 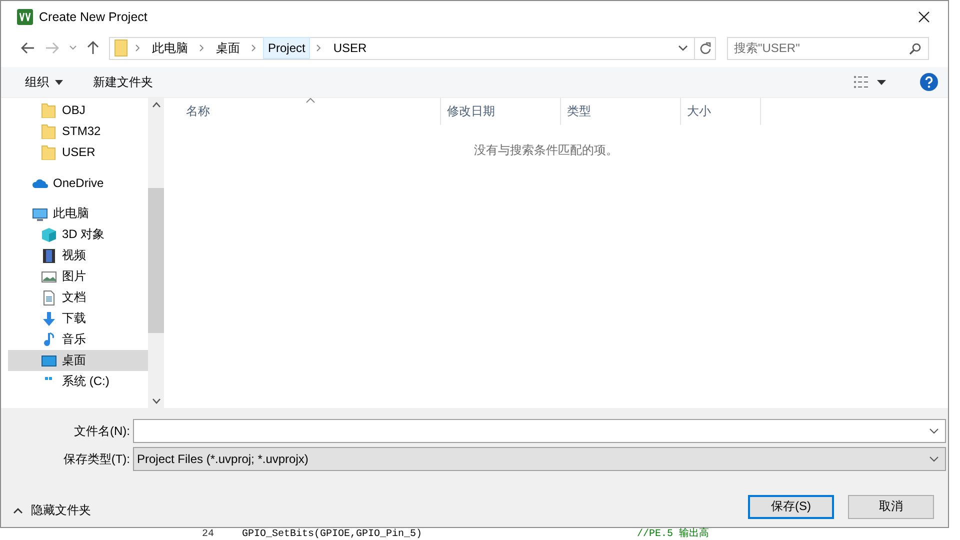 What do you see at coordinates (49, 340) in the screenshot?
I see `music-note-icon` at bounding box center [49, 340].